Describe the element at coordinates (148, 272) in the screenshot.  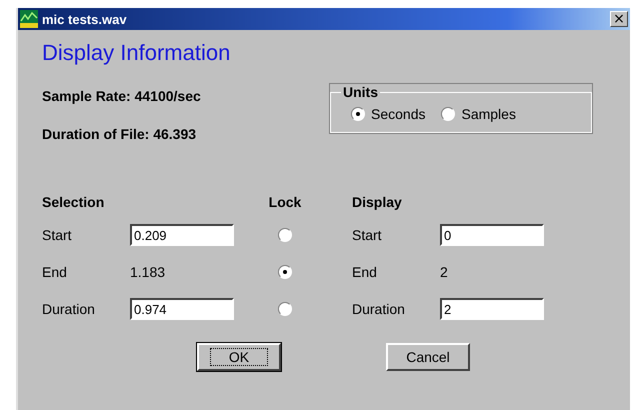
I see `value-text: 1.183` at that location.